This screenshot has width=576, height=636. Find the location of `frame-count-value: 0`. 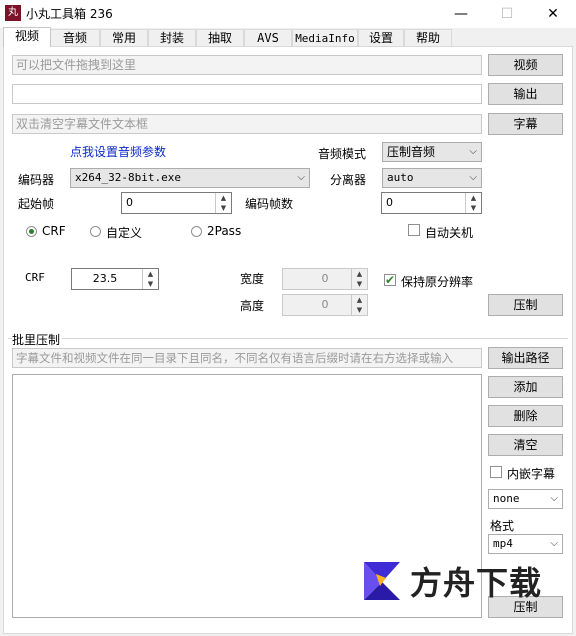

frame-count-value: 0 is located at coordinates (389, 202).